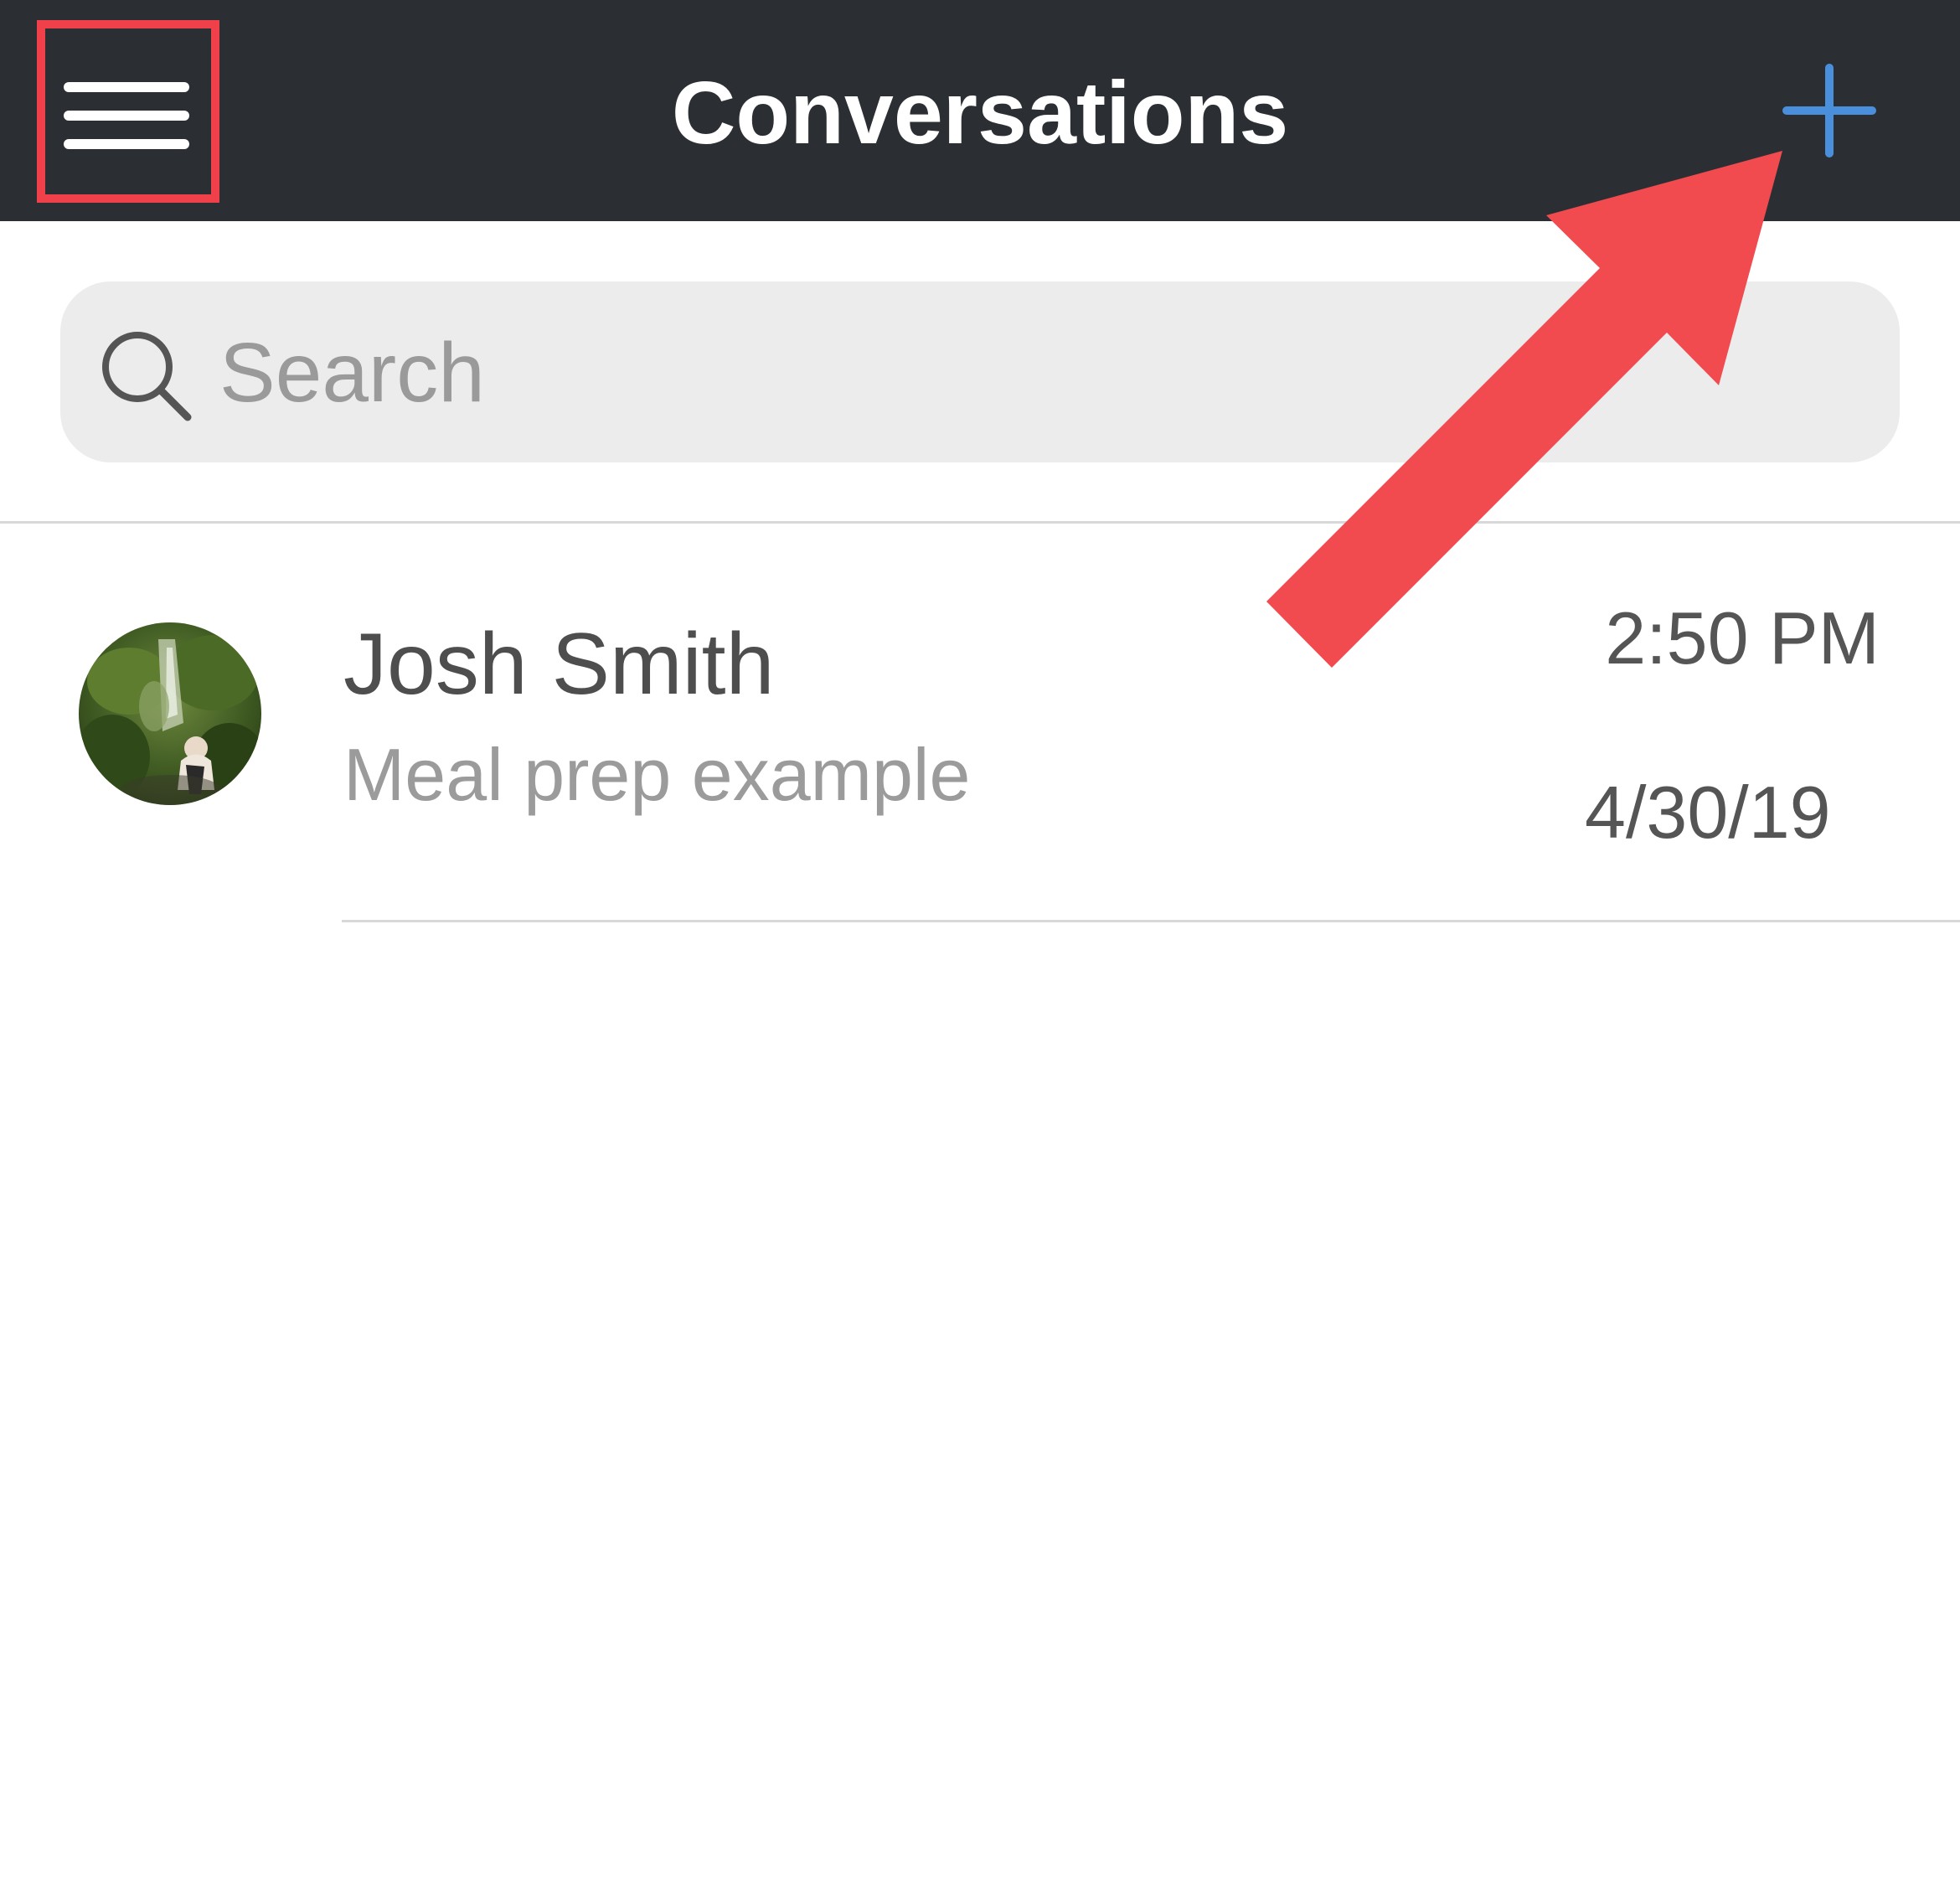 This screenshot has width=1960, height=1900. What do you see at coordinates (1742, 637) in the screenshot?
I see `message-time: 2:50 PM` at bounding box center [1742, 637].